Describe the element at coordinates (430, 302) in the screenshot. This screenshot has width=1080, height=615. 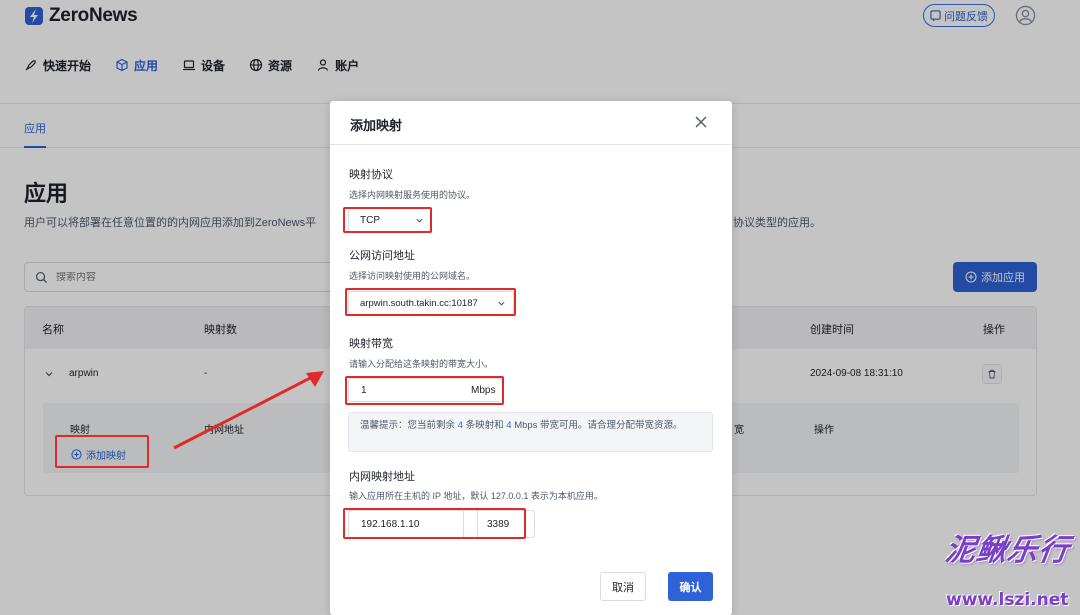
I see `highlight-domain` at that location.